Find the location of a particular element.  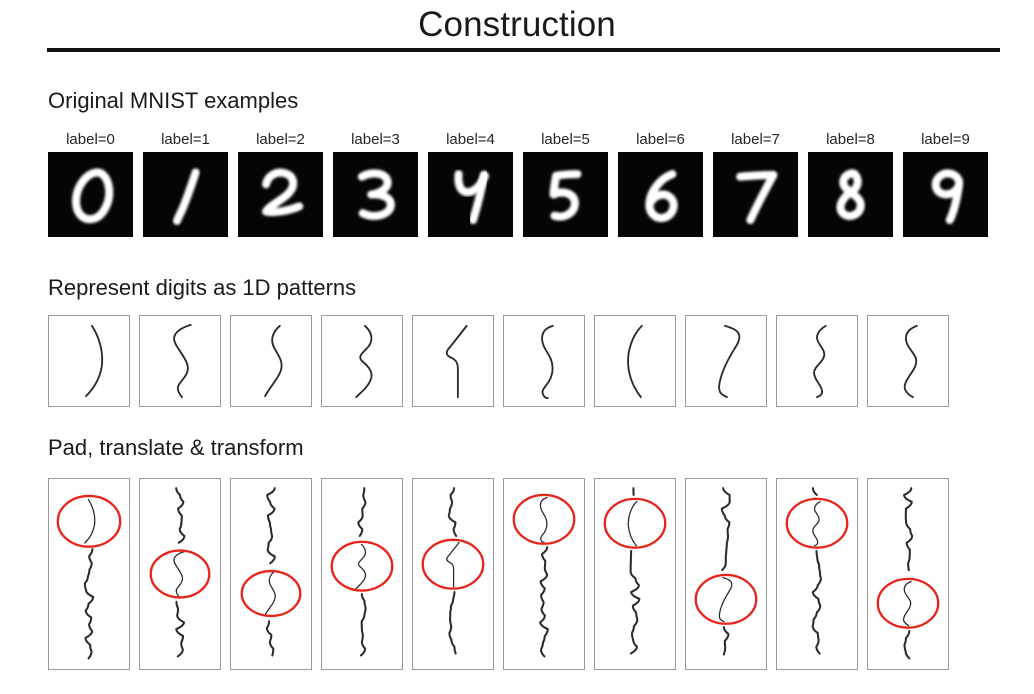

mnist-label-2: label=2 is located at coordinates (280, 139).